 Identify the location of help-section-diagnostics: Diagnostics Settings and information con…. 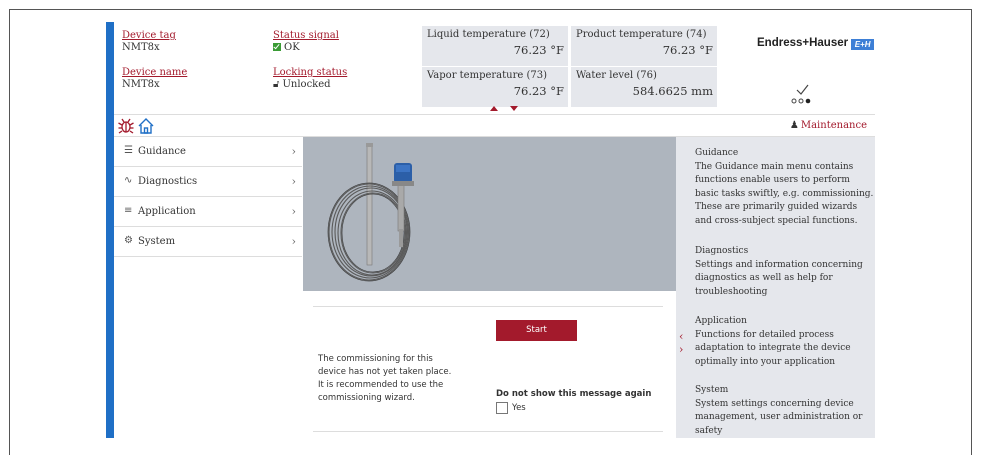
(785, 272).